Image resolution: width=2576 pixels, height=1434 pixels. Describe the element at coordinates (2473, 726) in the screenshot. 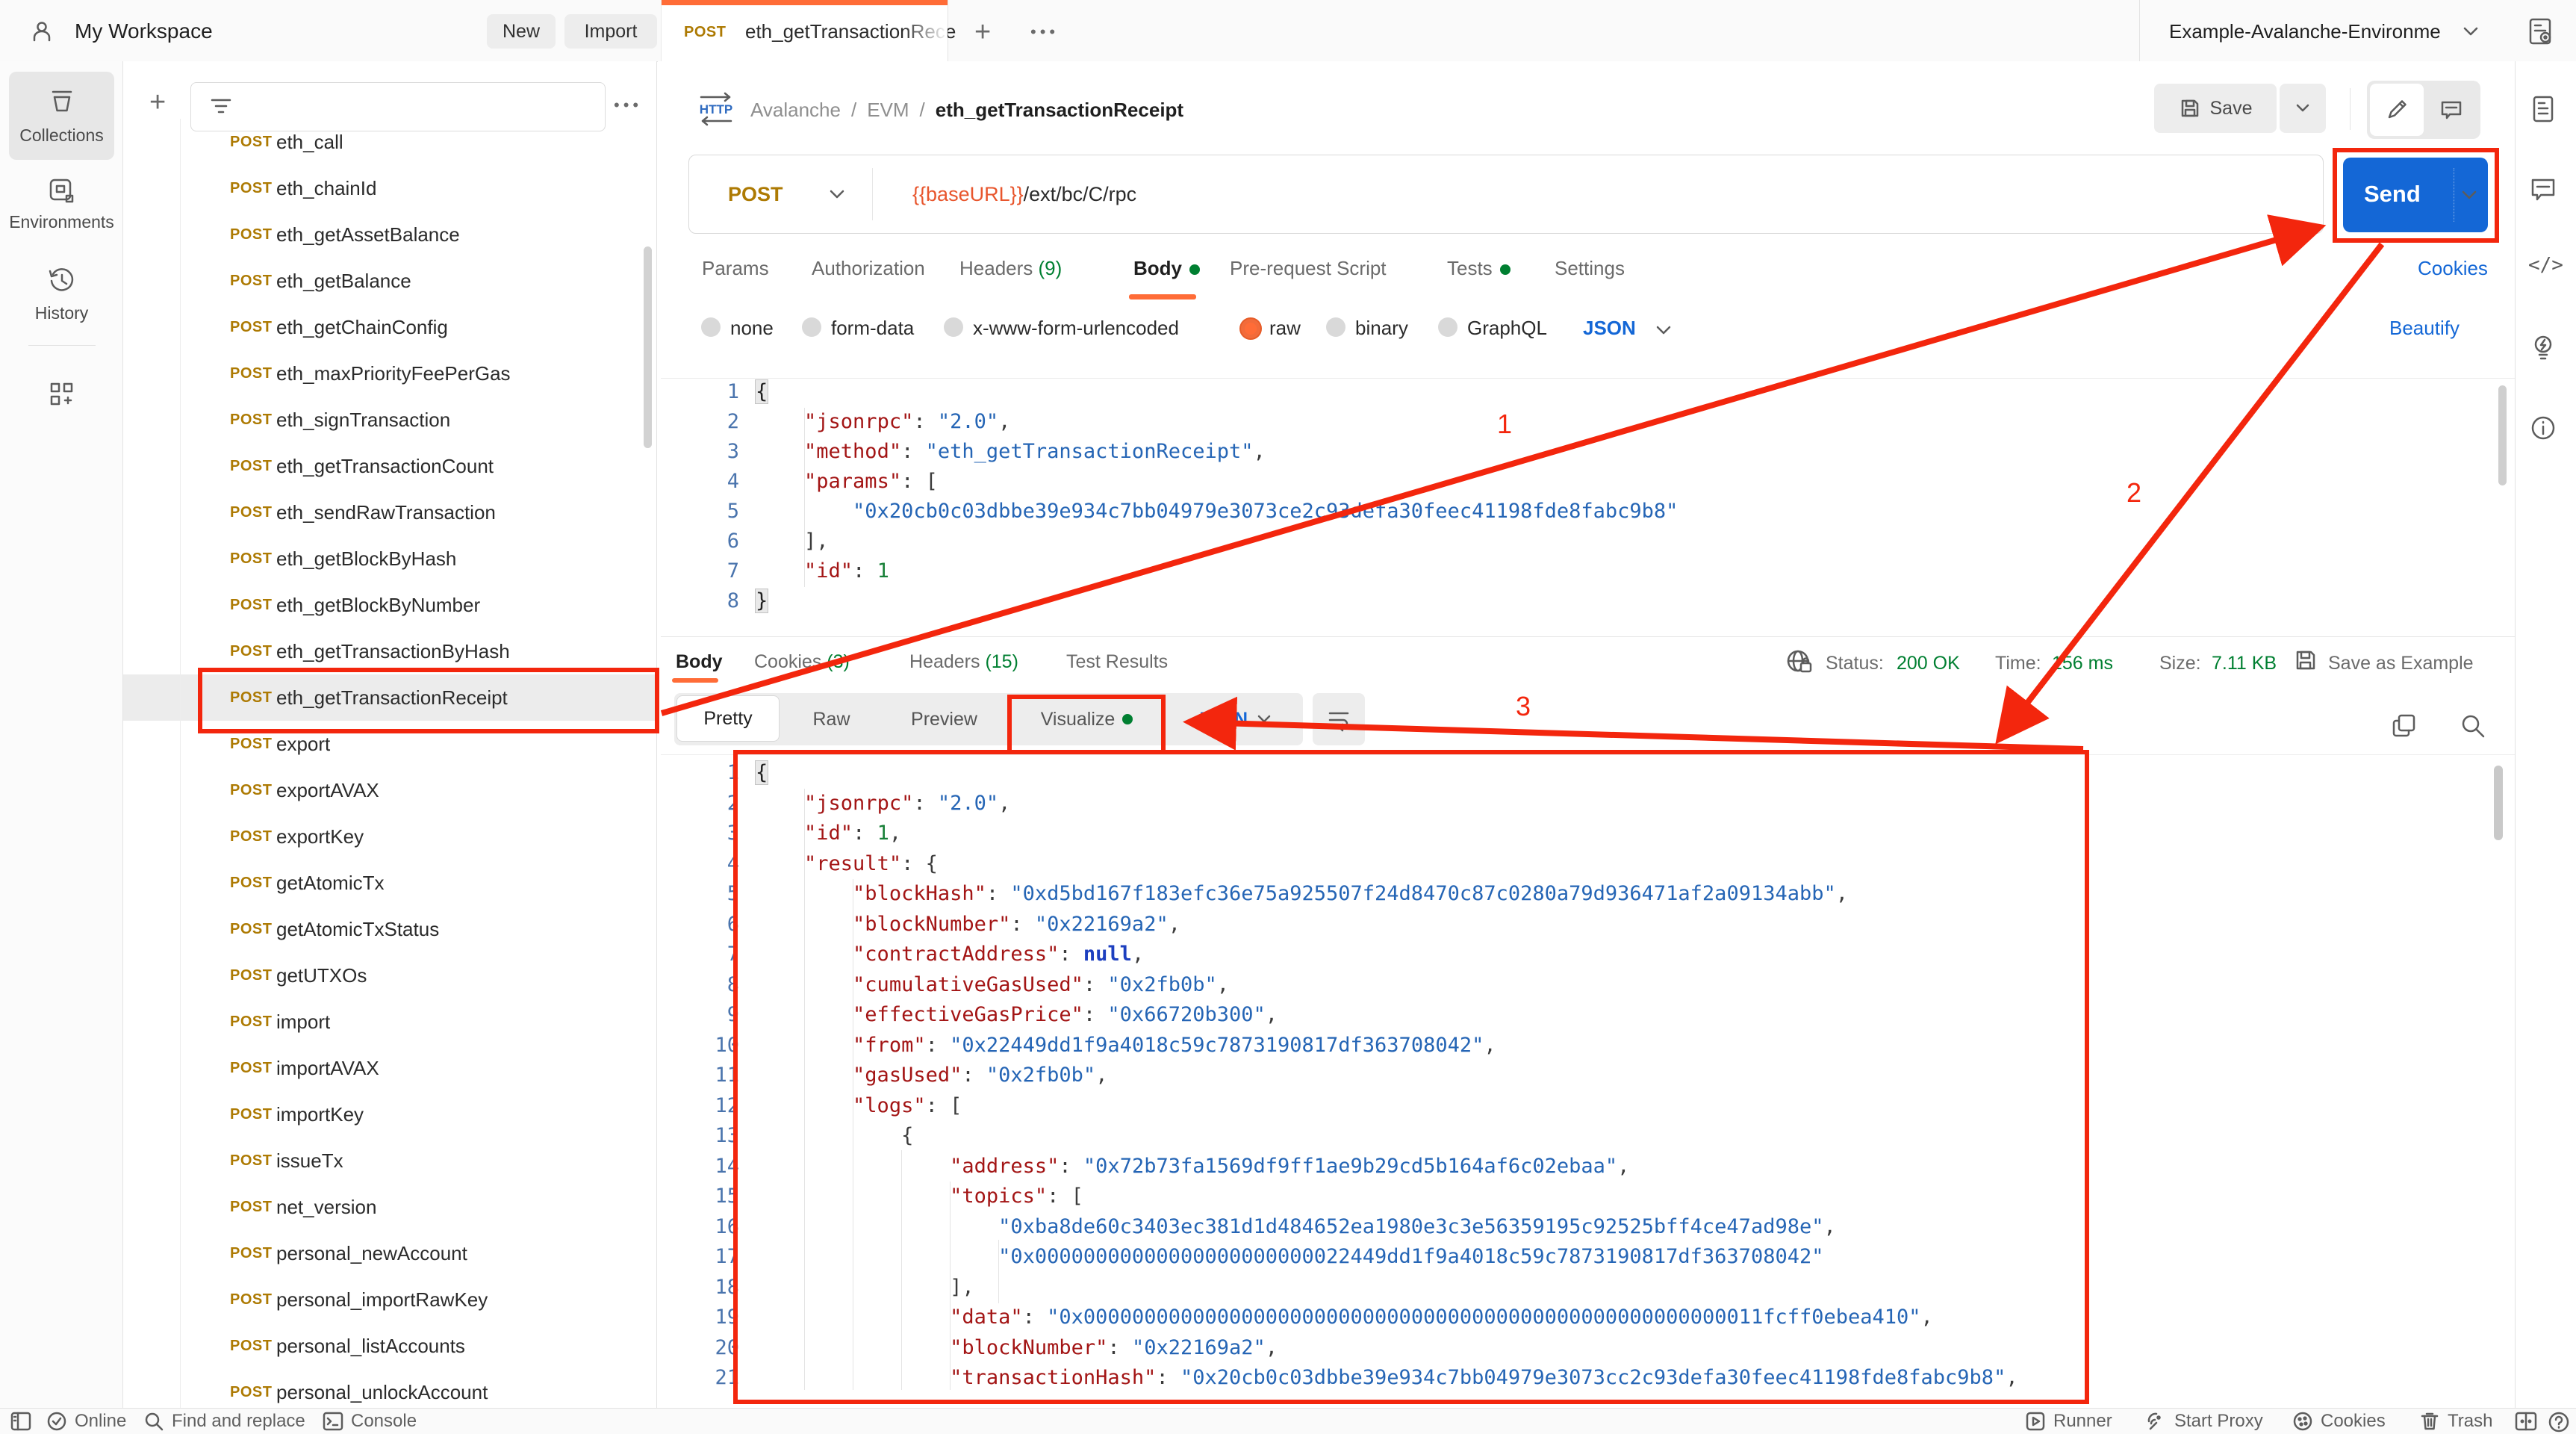

I see `search-icon` at that location.